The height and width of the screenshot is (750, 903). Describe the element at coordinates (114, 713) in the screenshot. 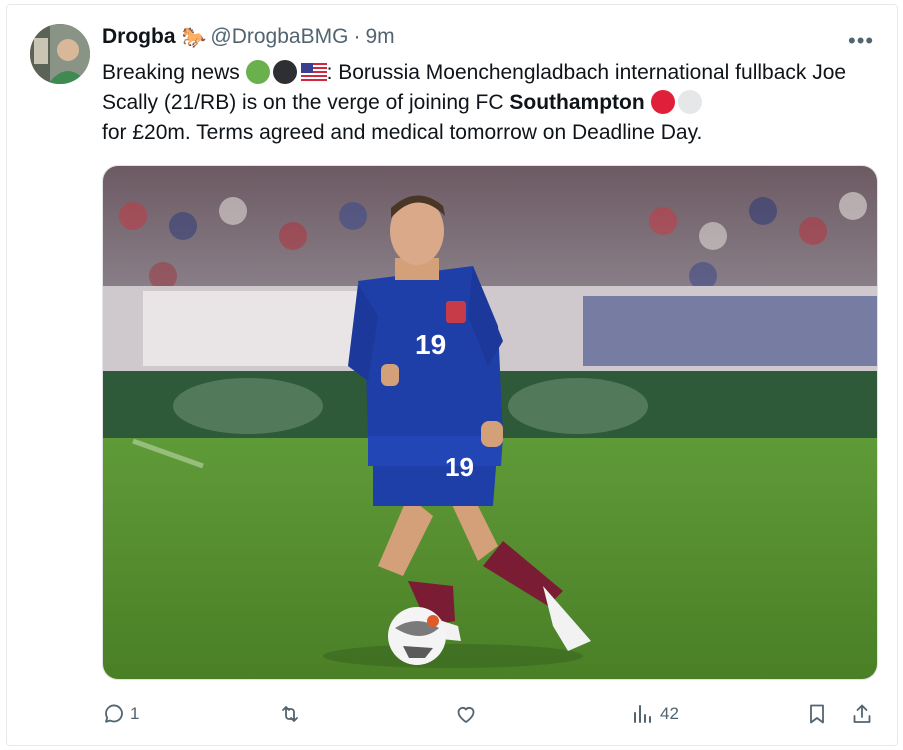

I see `reply-icon` at that location.